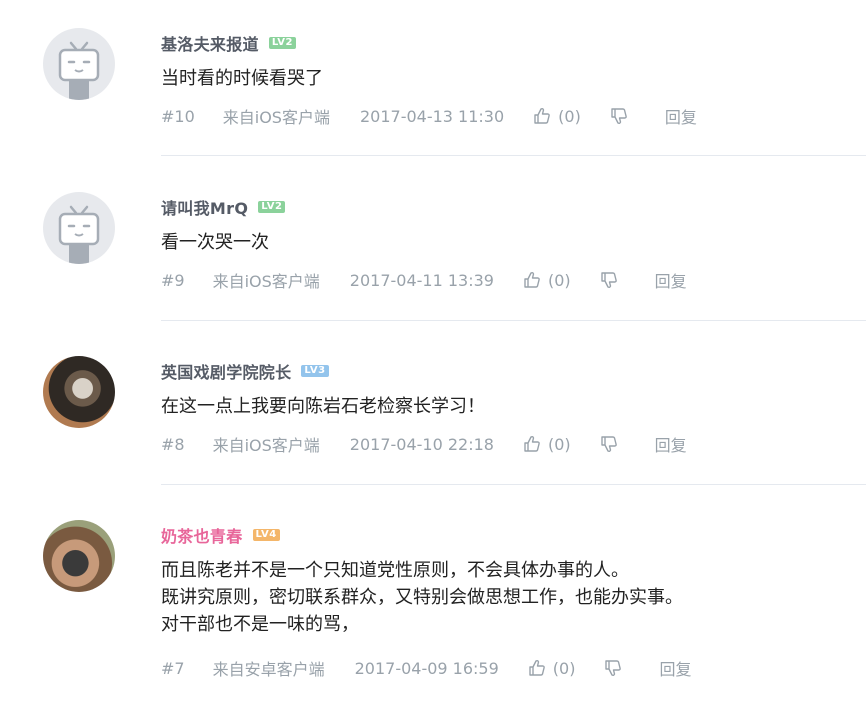 The image size is (866, 705). What do you see at coordinates (260, 624) in the screenshot?
I see `comment-line: 对干部也不是一味的骂，` at bounding box center [260, 624].